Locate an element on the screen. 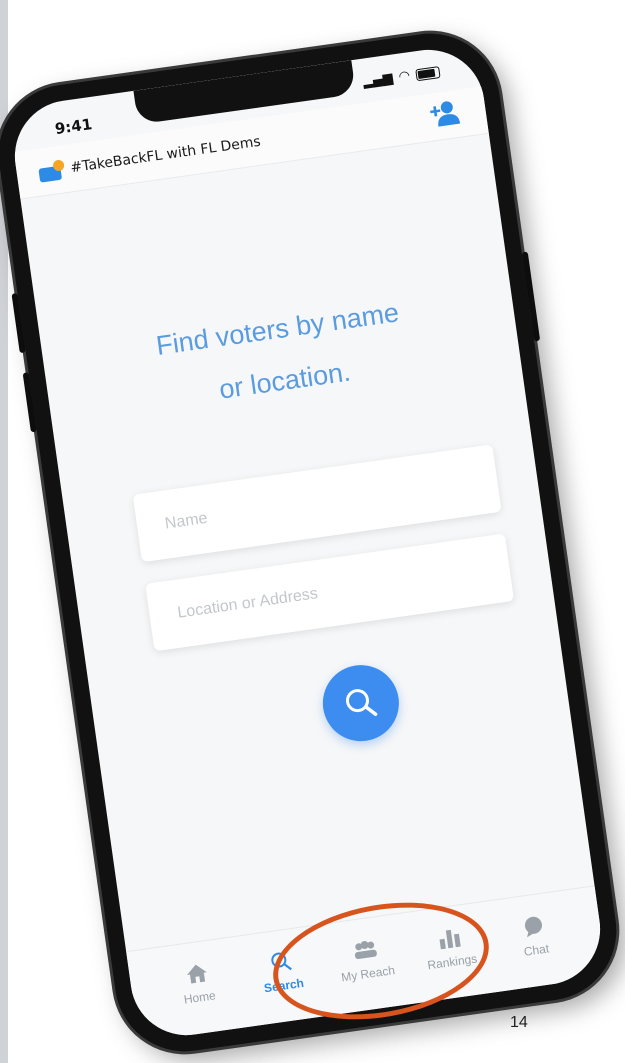 The image size is (625, 1063). tab-label: Rankings is located at coordinates (452, 962).